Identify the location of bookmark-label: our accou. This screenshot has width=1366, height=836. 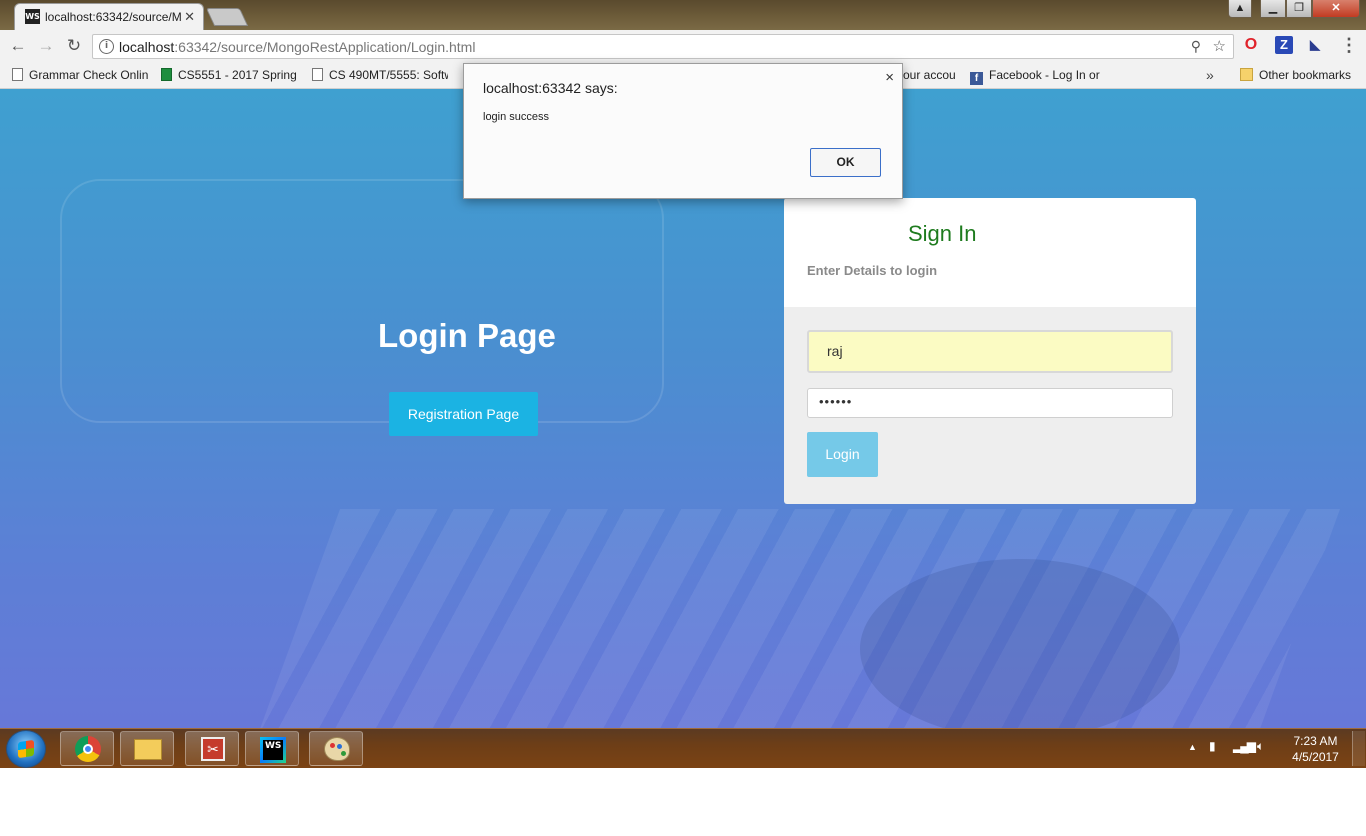
(929, 75).